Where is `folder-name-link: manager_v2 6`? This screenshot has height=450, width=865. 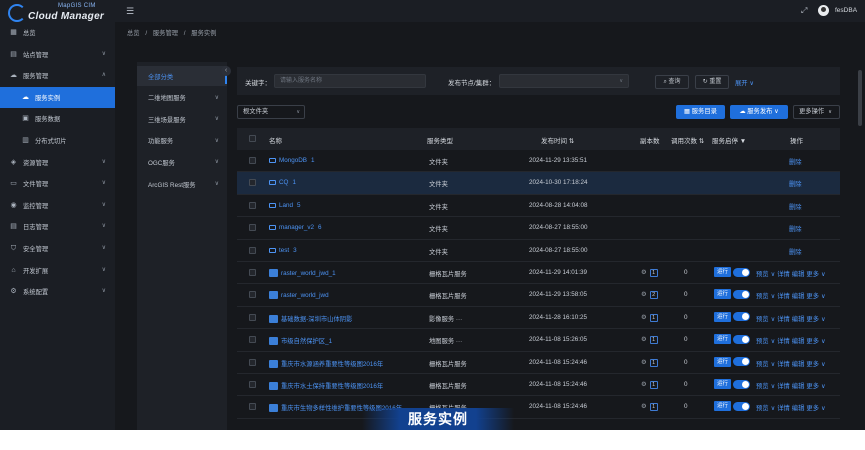
folder-name-link: manager_v2 6 is located at coordinates (295, 227).